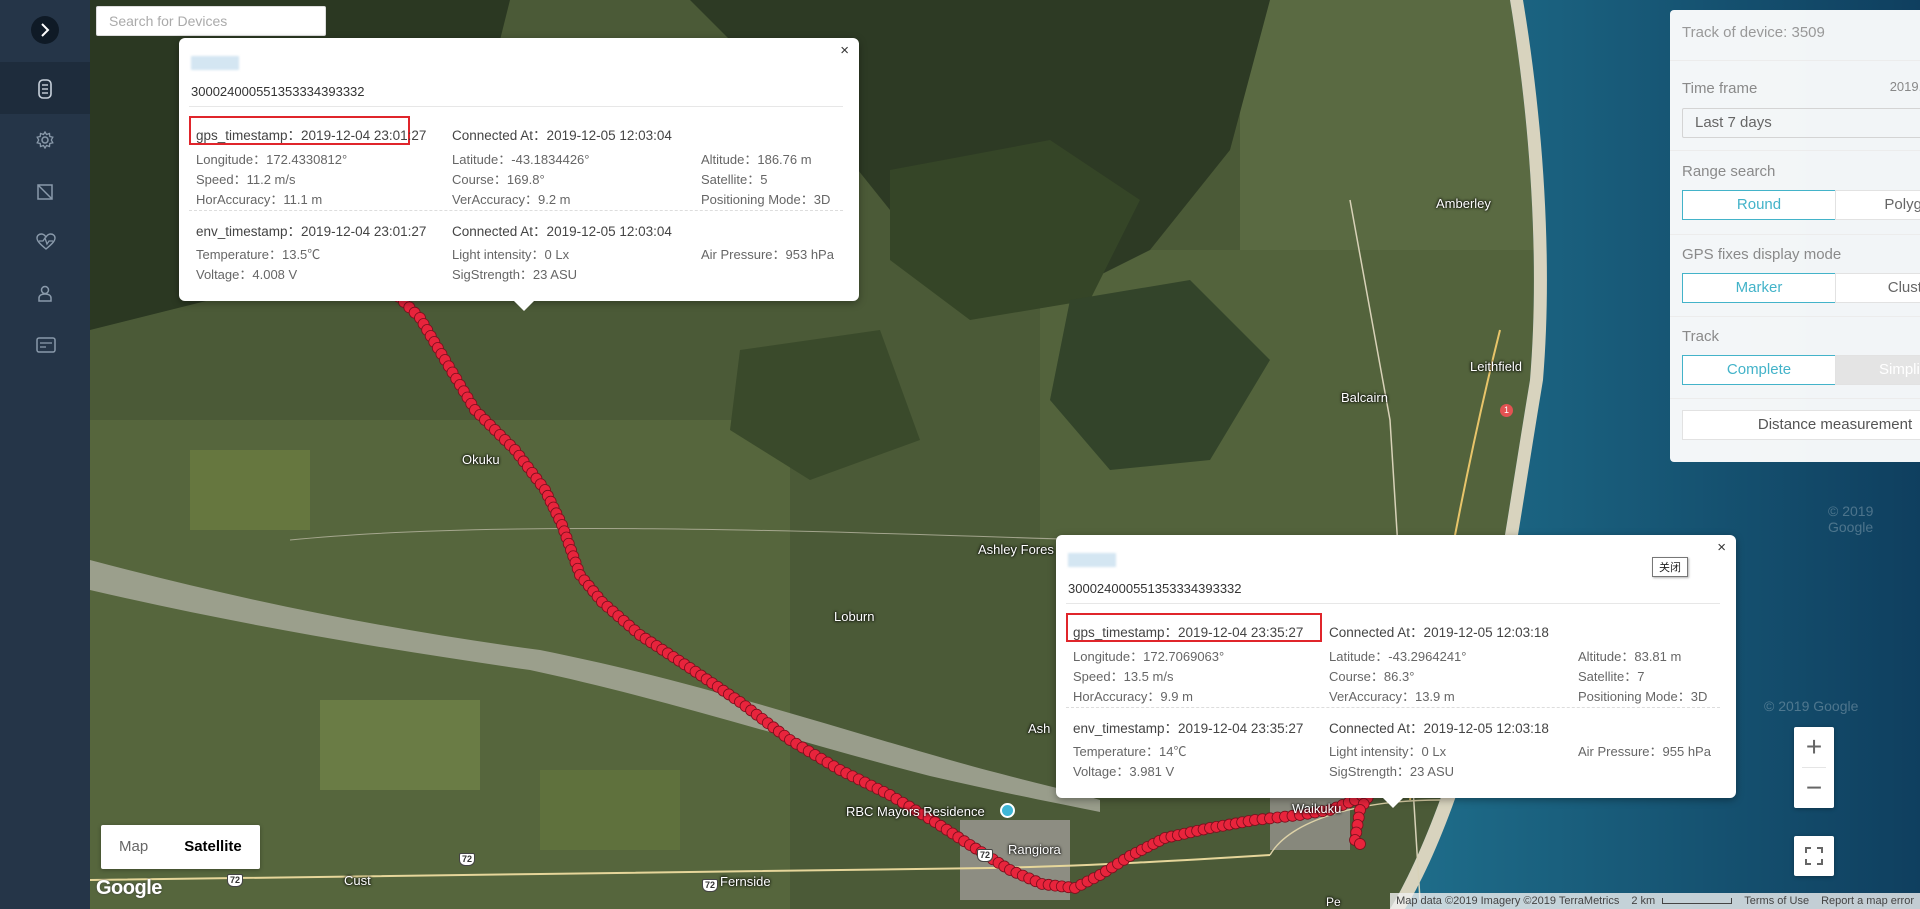 The width and height of the screenshot is (1920, 909). I want to click on temperature: Temperature：13.5℃, so click(258, 254).